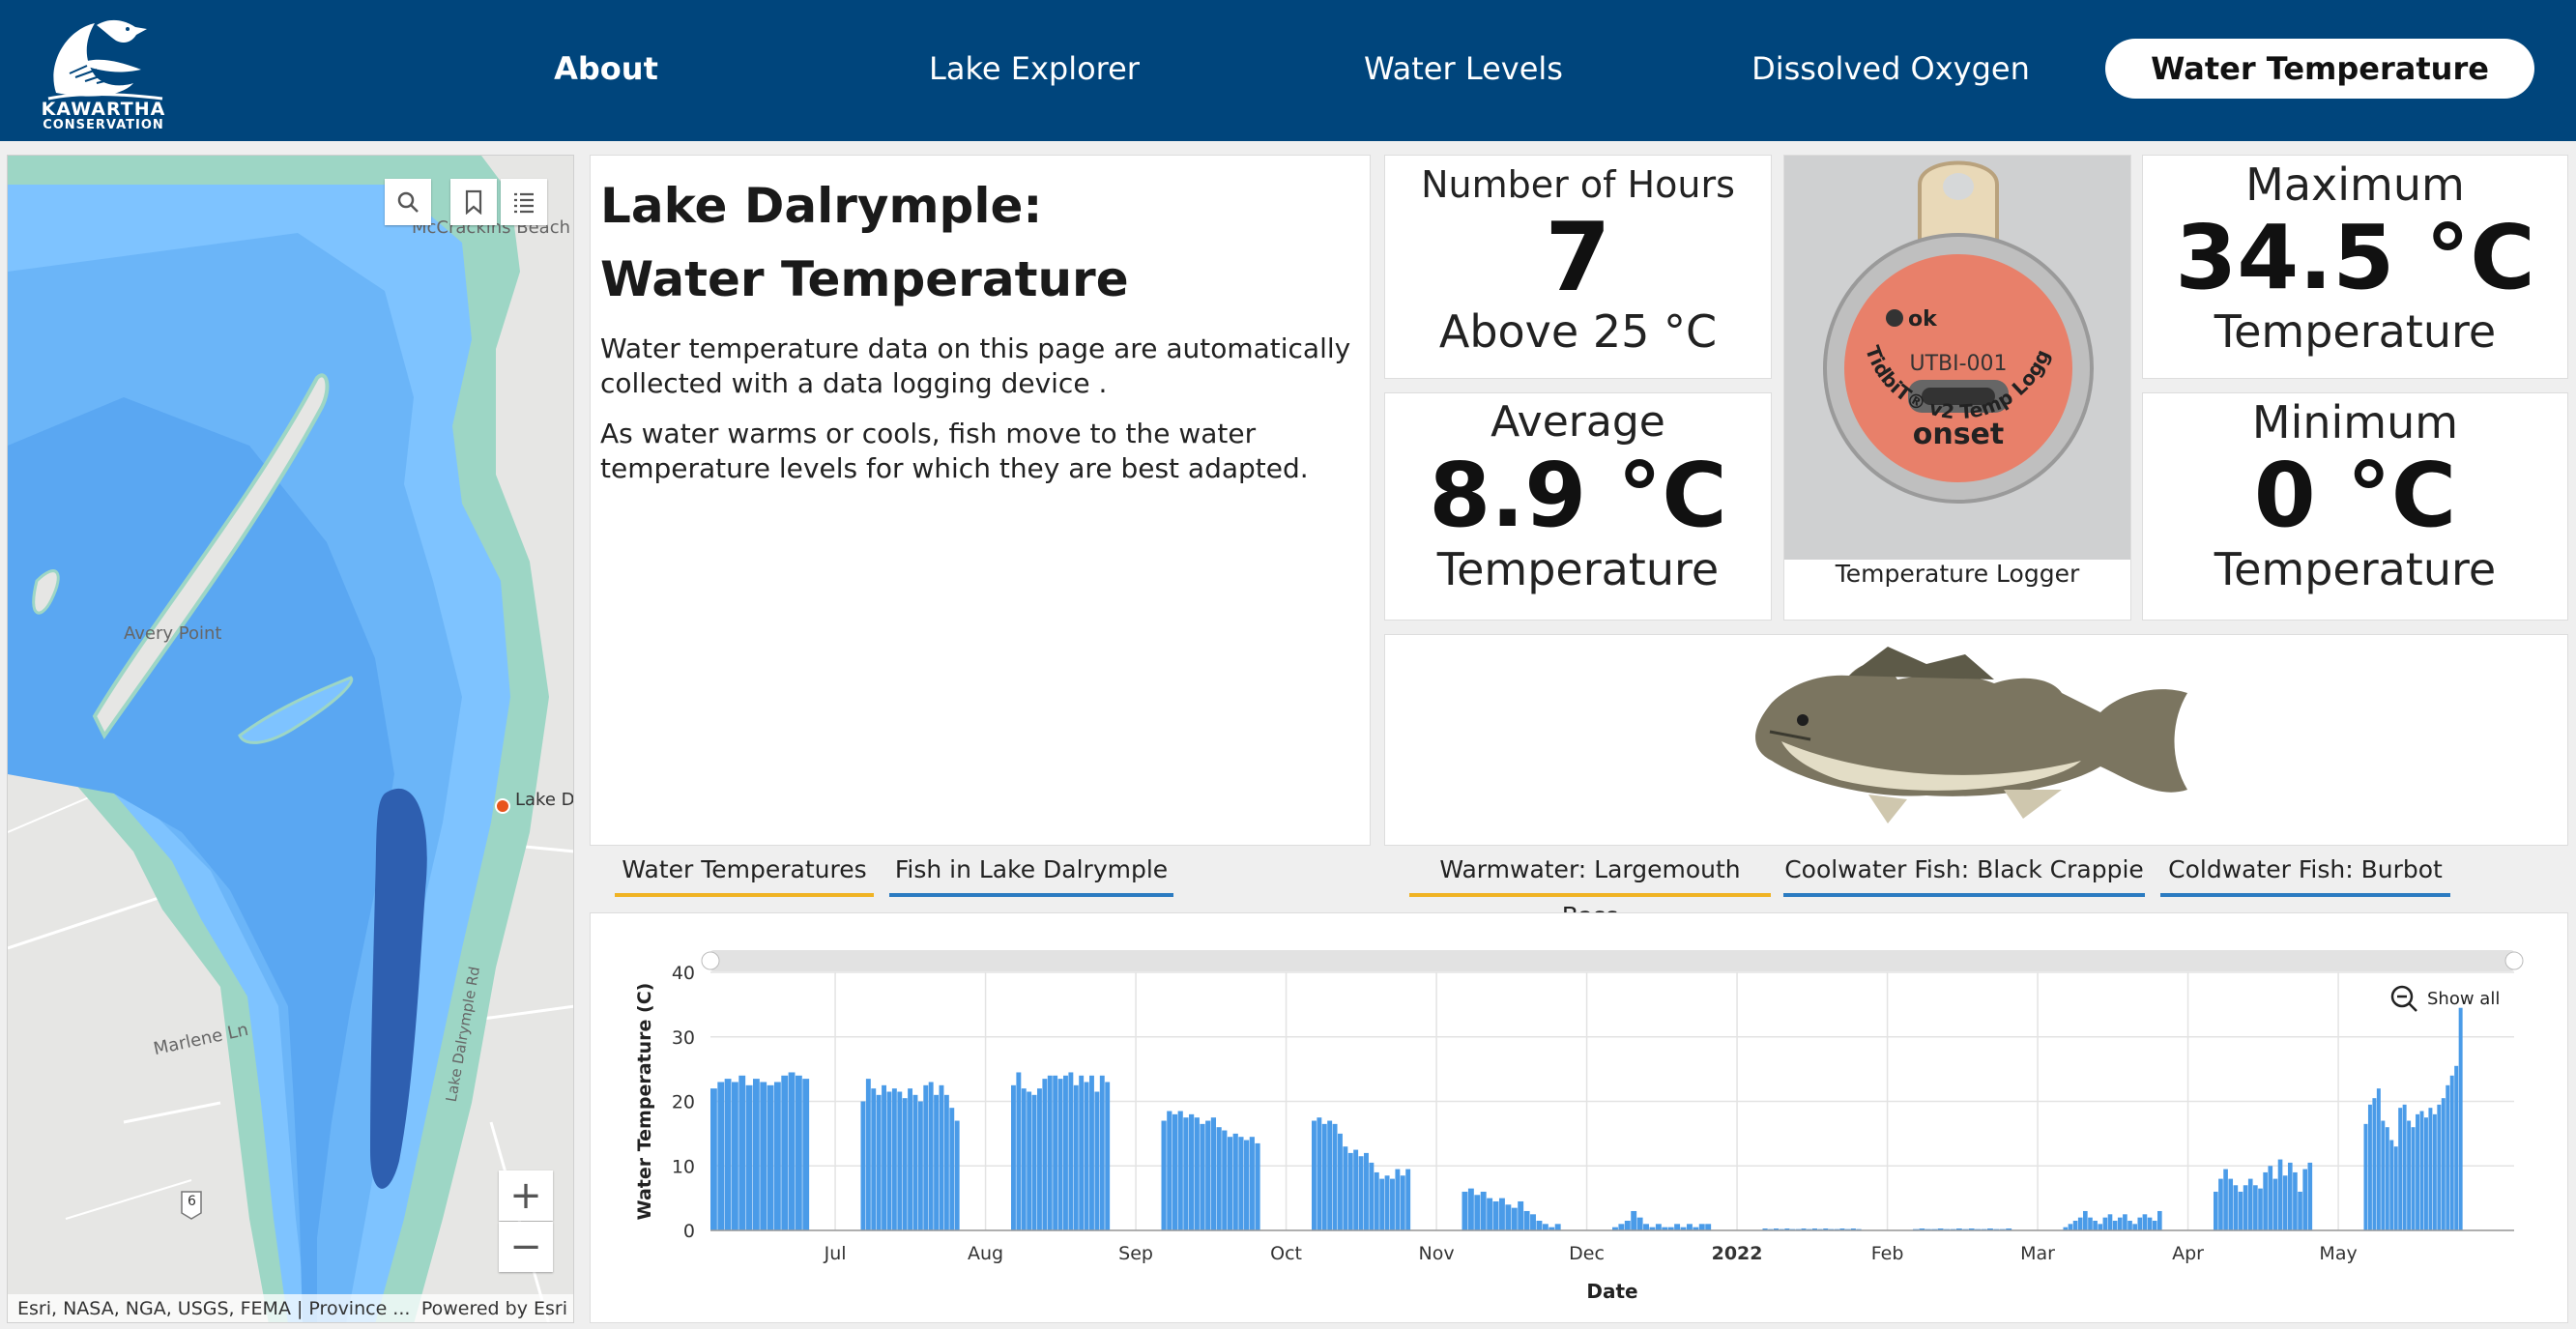 The width and height of the screenshot is (2576, 1329). I want to click on stat-hours-label: Number of Hours, so click(1578, 184).